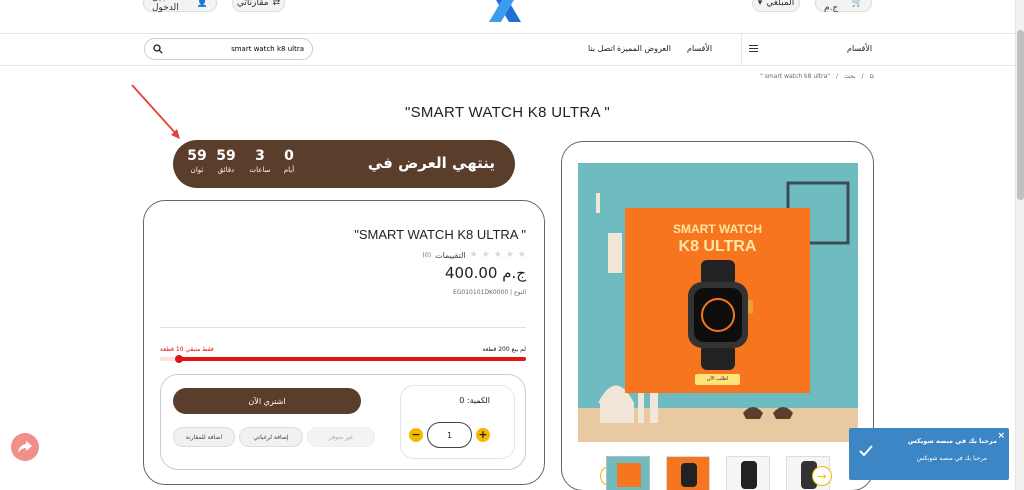  Describe the element at coordinates (474, 400) in the screenshot. I see `quantity-label: الكمية: 0` at that location.